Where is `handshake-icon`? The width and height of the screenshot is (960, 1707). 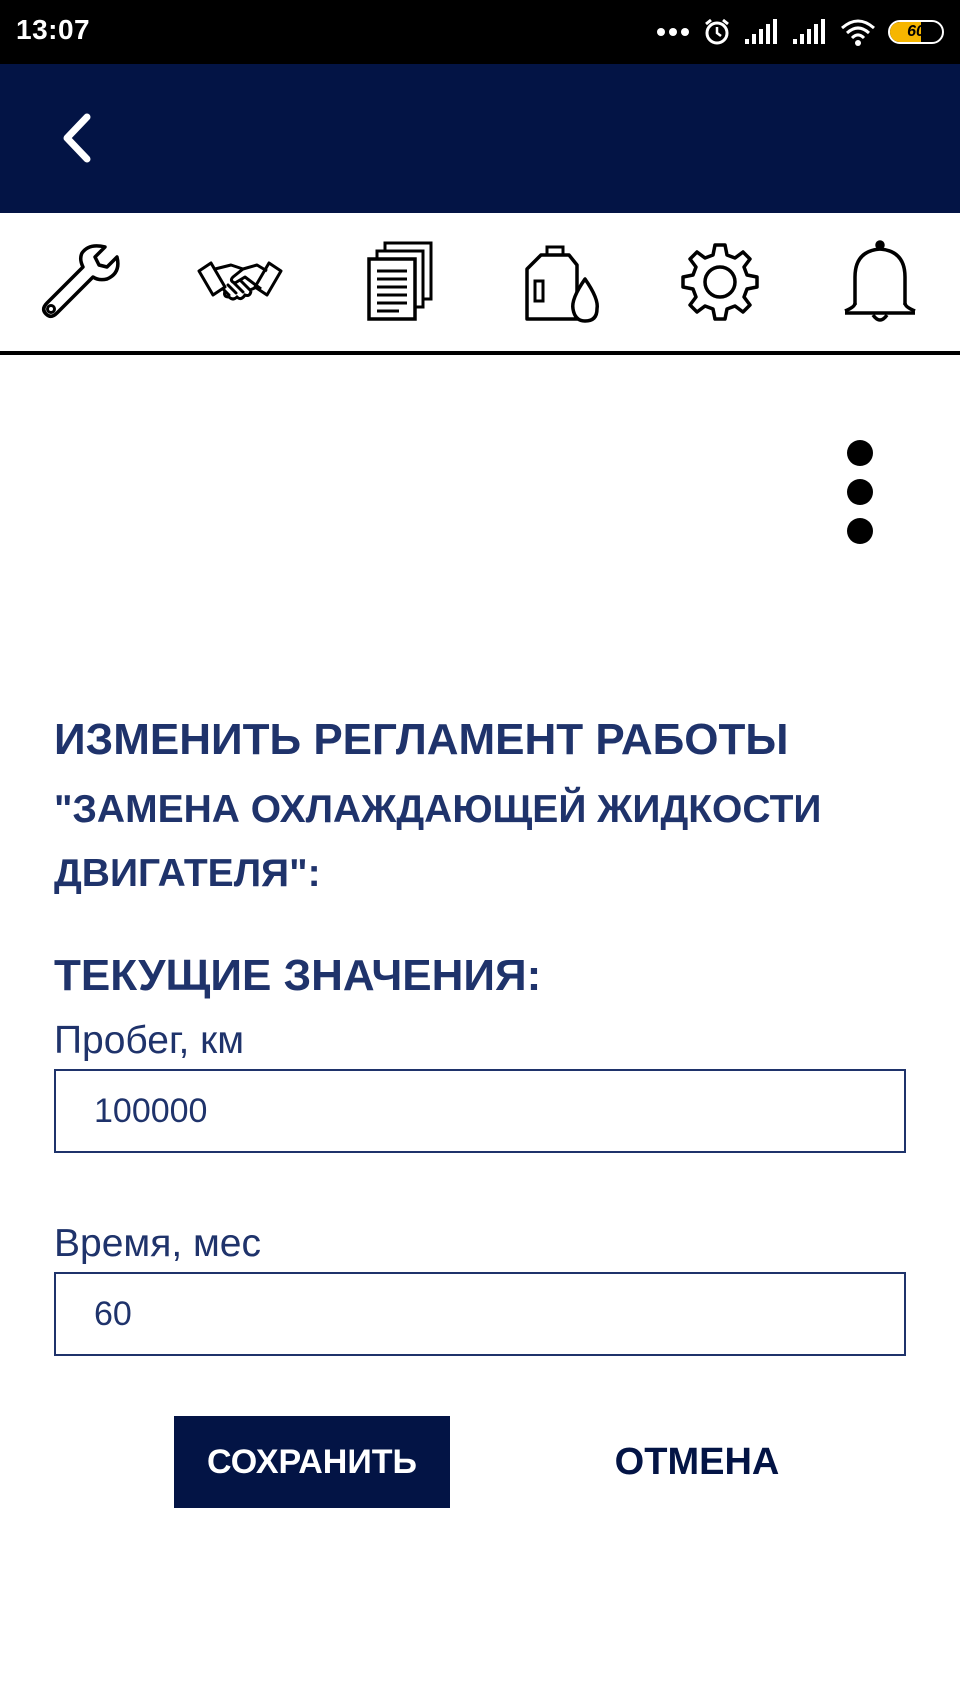
handshake-icon is located at coordinates (240, 281).